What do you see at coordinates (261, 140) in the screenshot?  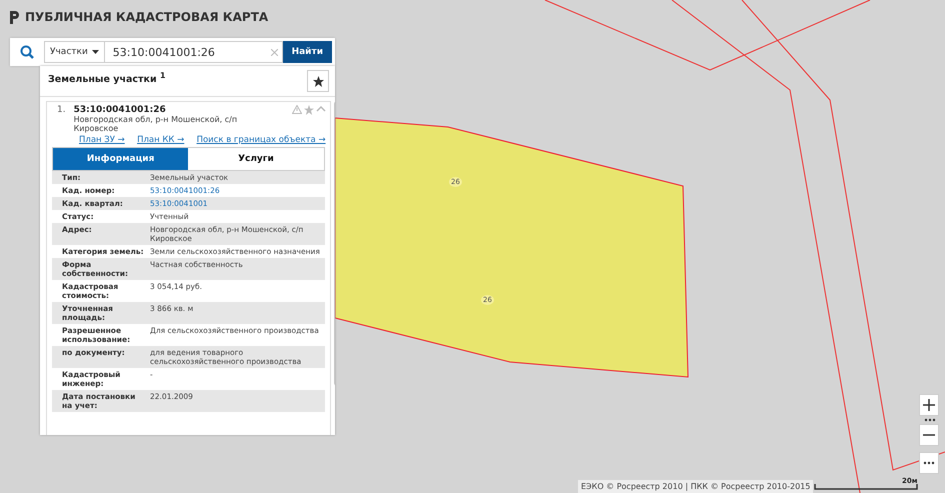 I see `result-link: Поиск в границах объекта →` at bounding box center [261, 140].